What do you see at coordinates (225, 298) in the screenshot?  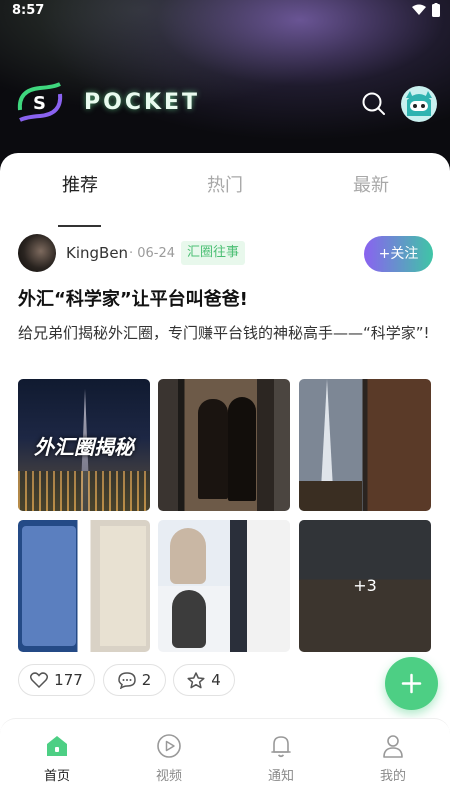 I see `post-title: 外汇“科学家”让平台叫爸爸!` at bounding box center [225, 298].